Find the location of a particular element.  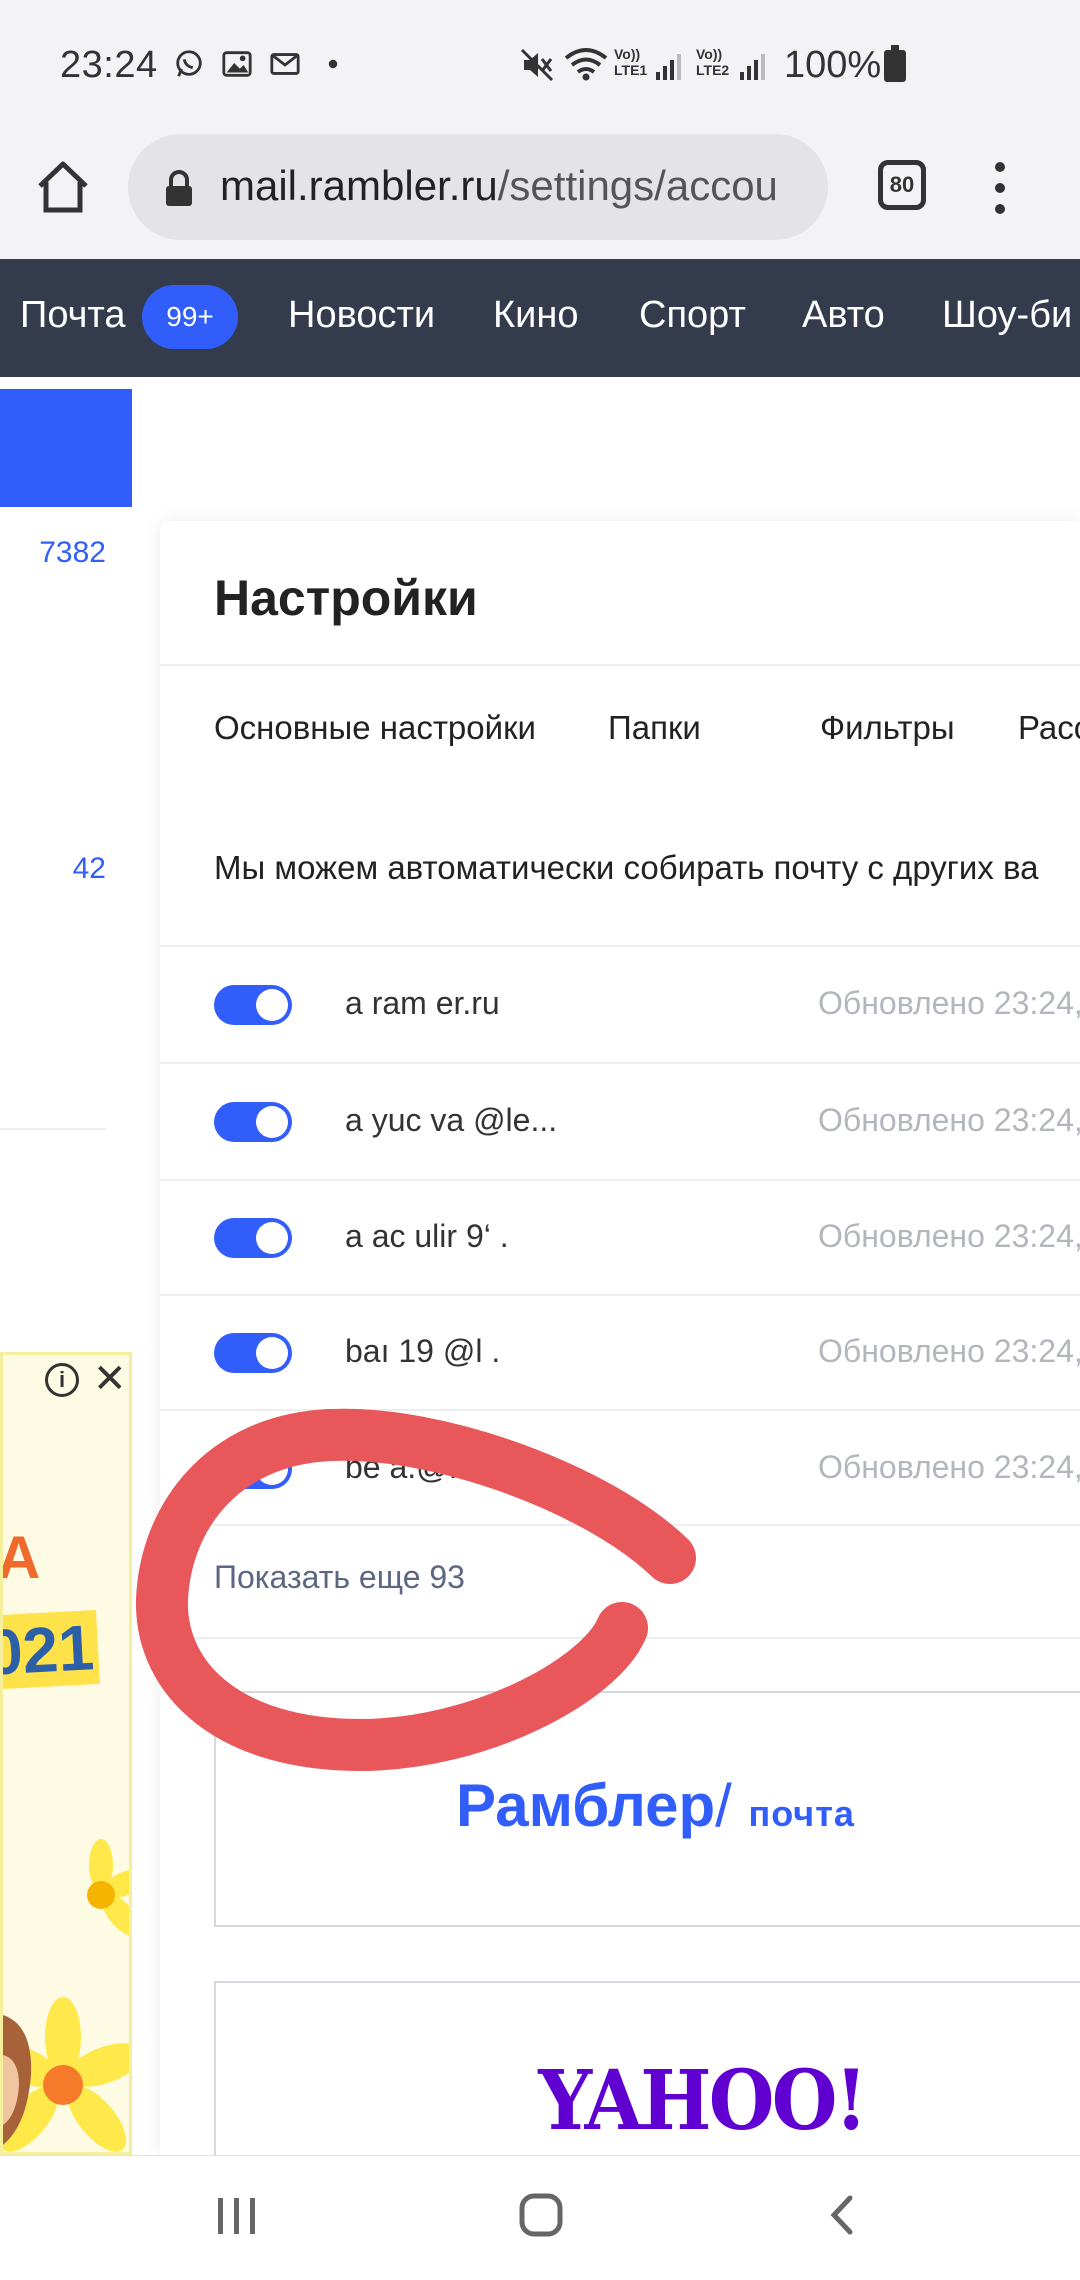

url-text: mail.rambler.ru/settings/accou is located at coordinates (499, 186).